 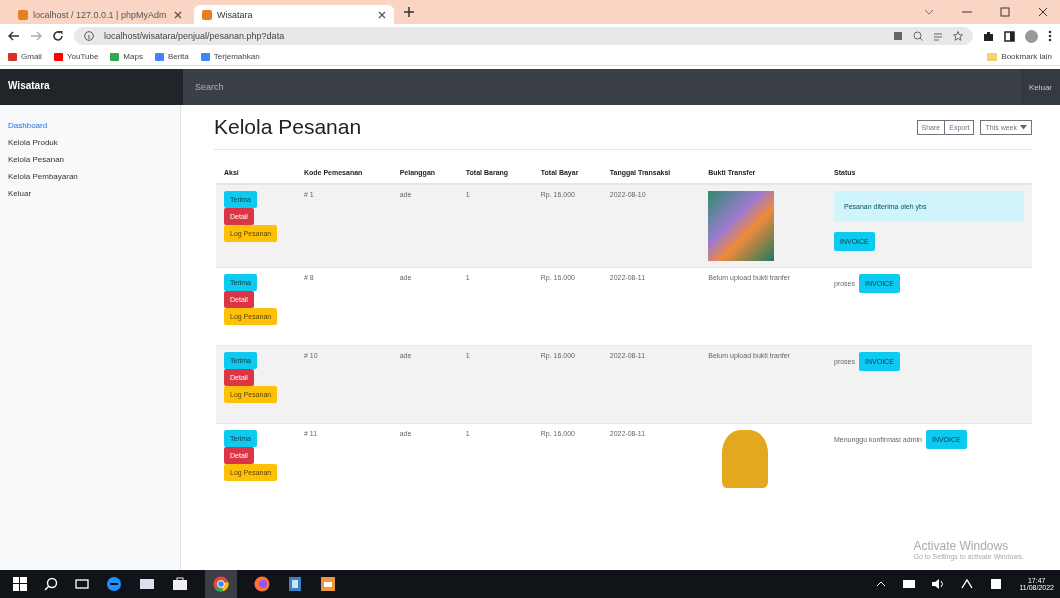 What do you see at coordinates (523, 36) in the screenshot?
I see `address-bar: localhost/wisatara/penjual/pesanan.php?data` at bounding box center [523, 36].